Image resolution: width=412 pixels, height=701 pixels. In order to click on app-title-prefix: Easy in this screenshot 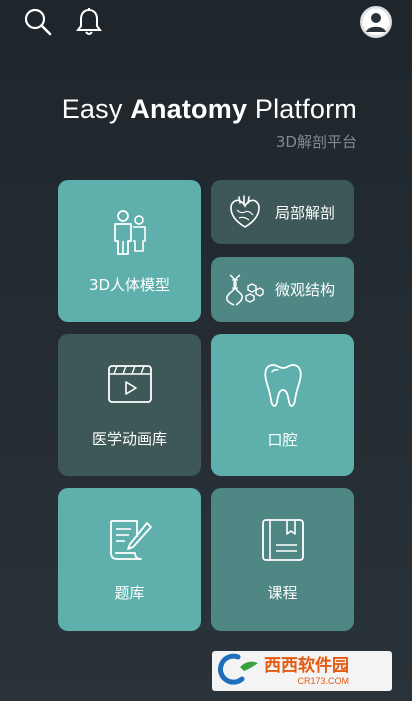, I will do `click(96, 109)`.